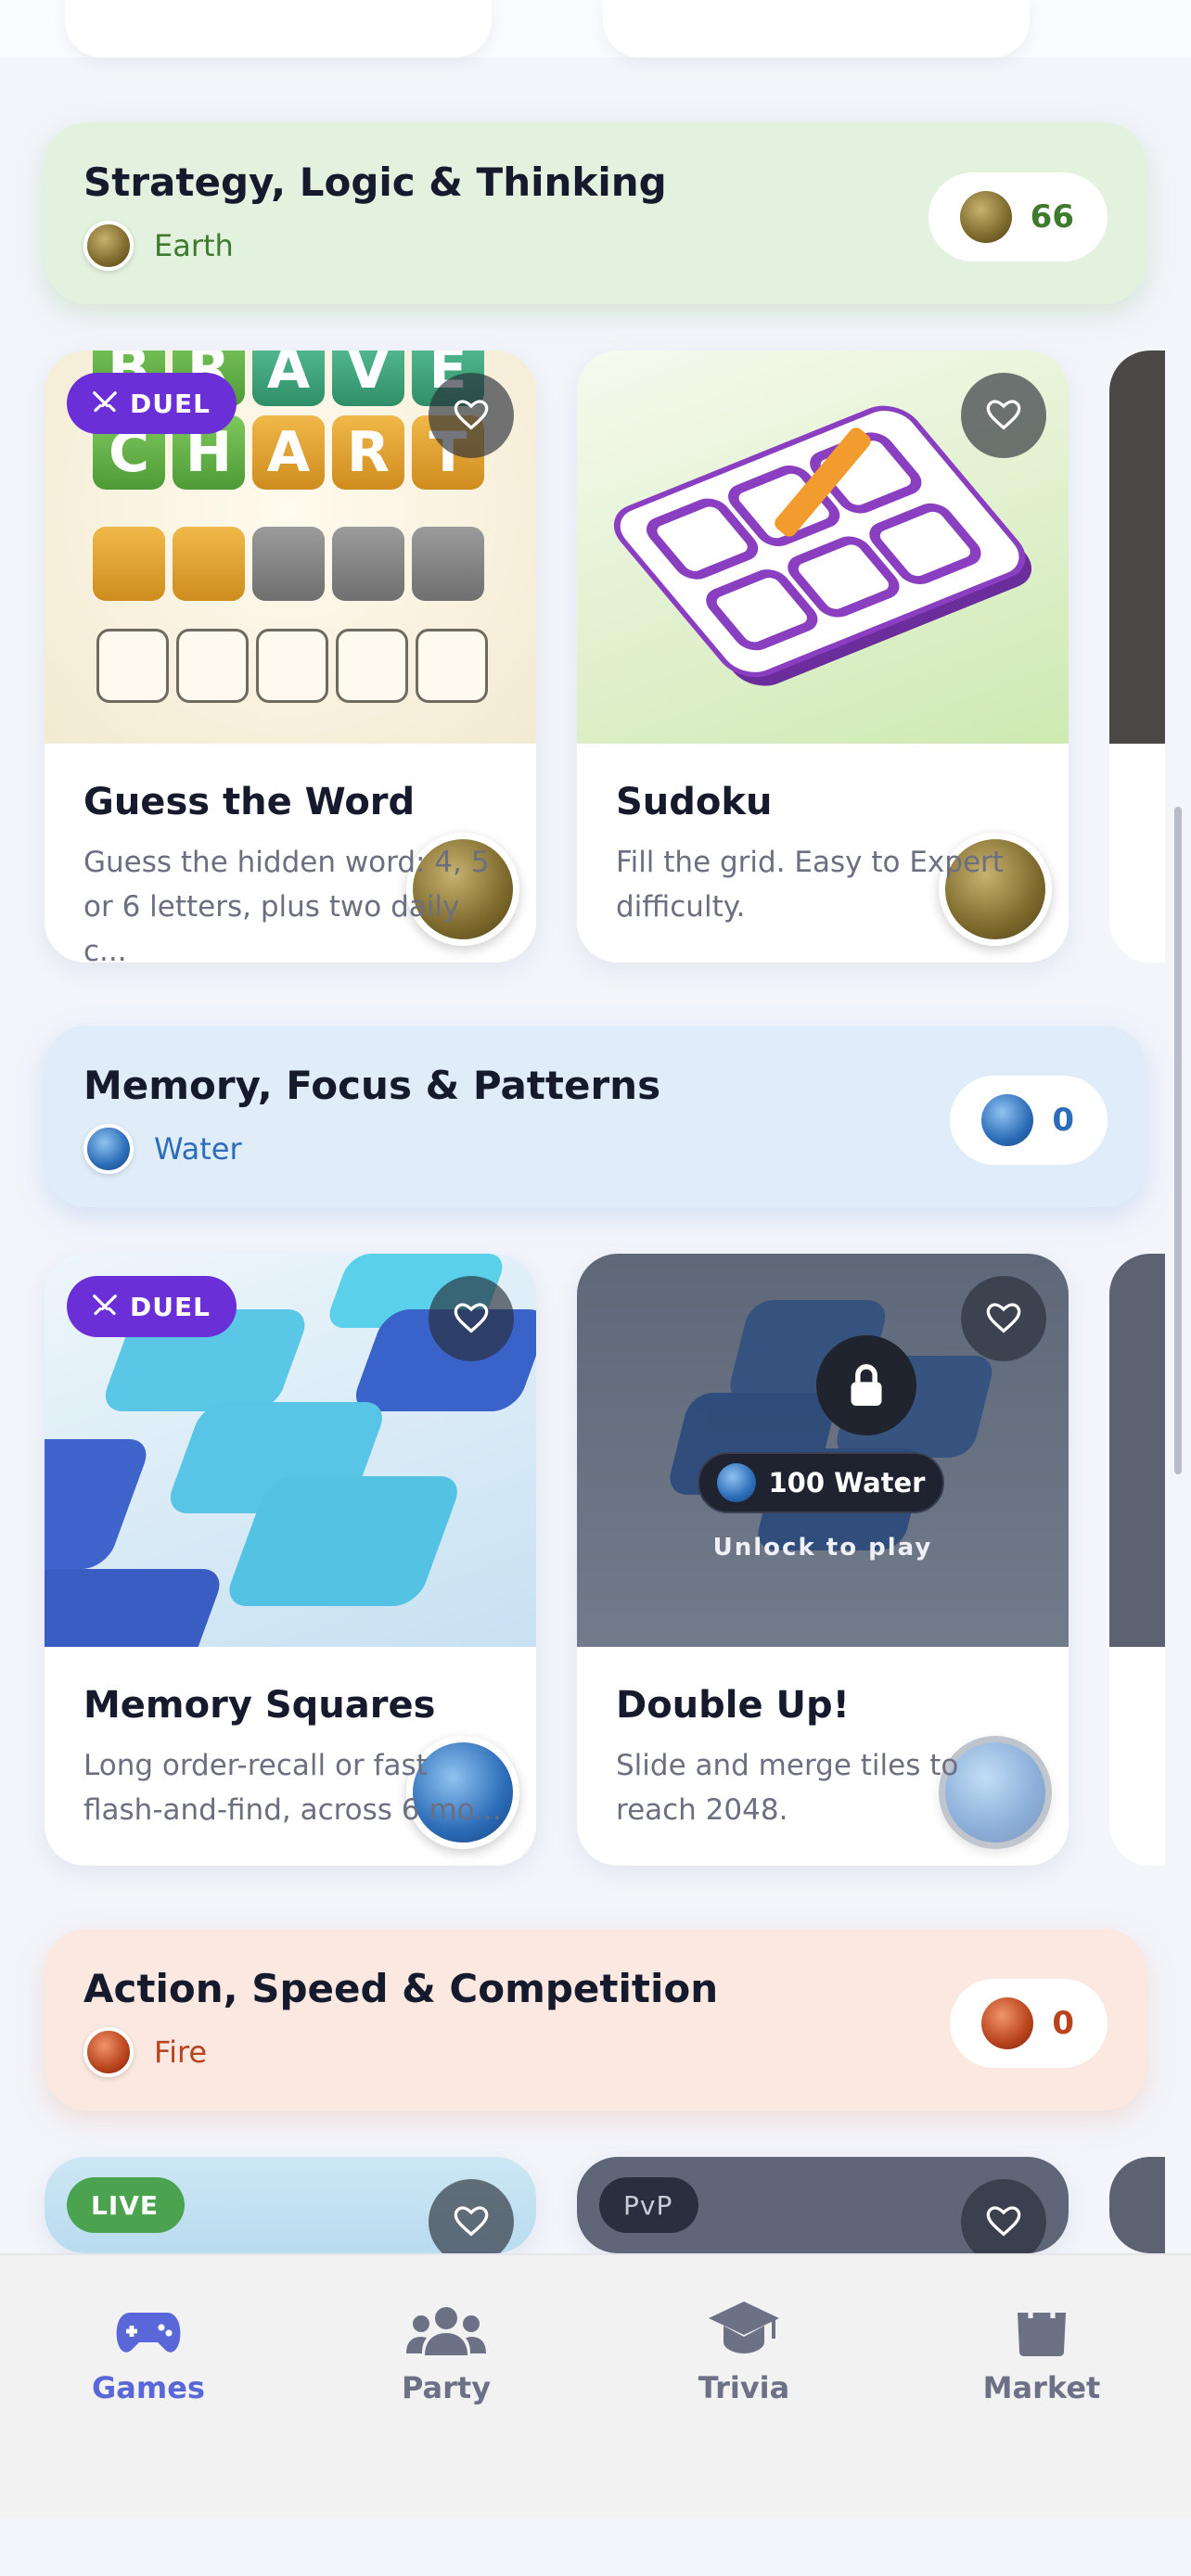 The image size is (1191, 2576). Describe the element at coordinates (788, 1788) in the screenshot. I see `game-description: Slide and merge tiles to reach 2048.` at that location.